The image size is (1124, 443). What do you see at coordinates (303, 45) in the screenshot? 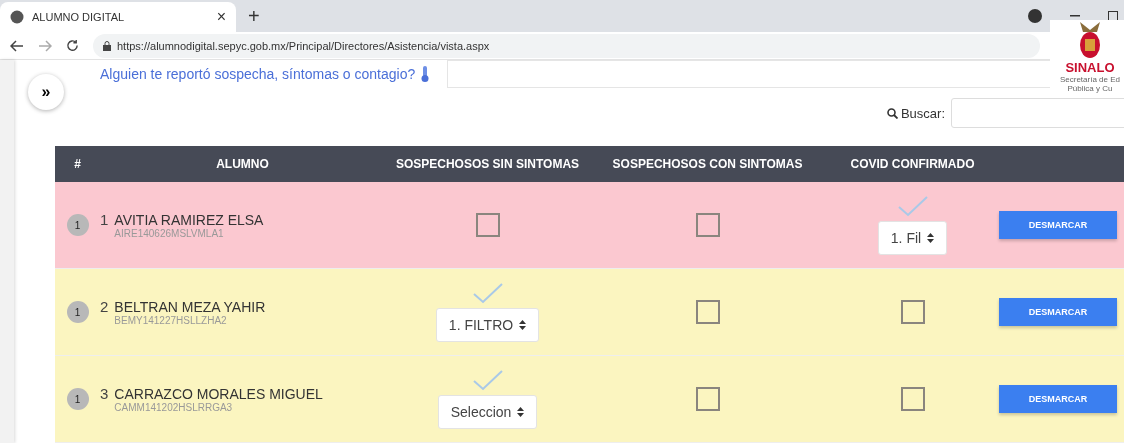
I see `url-text: https://alumnodigital.sepyc.gob.mx/Principal/Directores/Asistencia/vista.aspx` at bounding box center [303, 45].